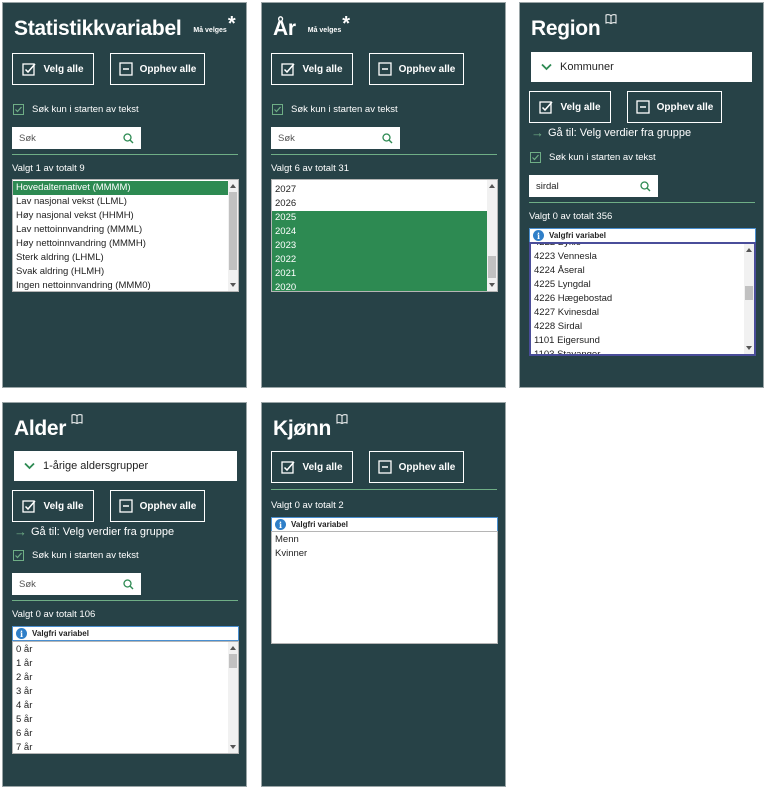  I want to click on required-mark: *, so click(231, 24).